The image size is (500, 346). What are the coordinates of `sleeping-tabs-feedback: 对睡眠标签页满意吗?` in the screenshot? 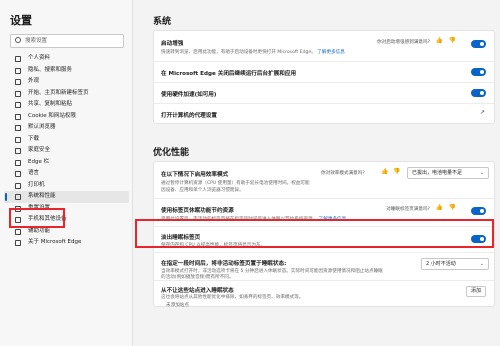 It's located at (408, 209).